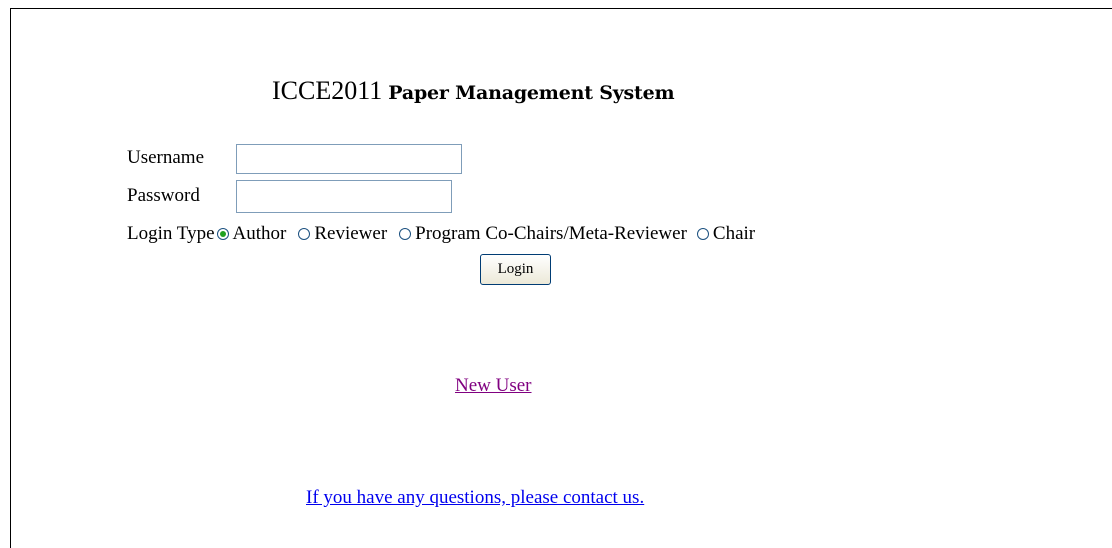  What do you see at coordinates (515, 269) in the screenshot?
I see `login-button: Login` at bounding box center [515, 269].